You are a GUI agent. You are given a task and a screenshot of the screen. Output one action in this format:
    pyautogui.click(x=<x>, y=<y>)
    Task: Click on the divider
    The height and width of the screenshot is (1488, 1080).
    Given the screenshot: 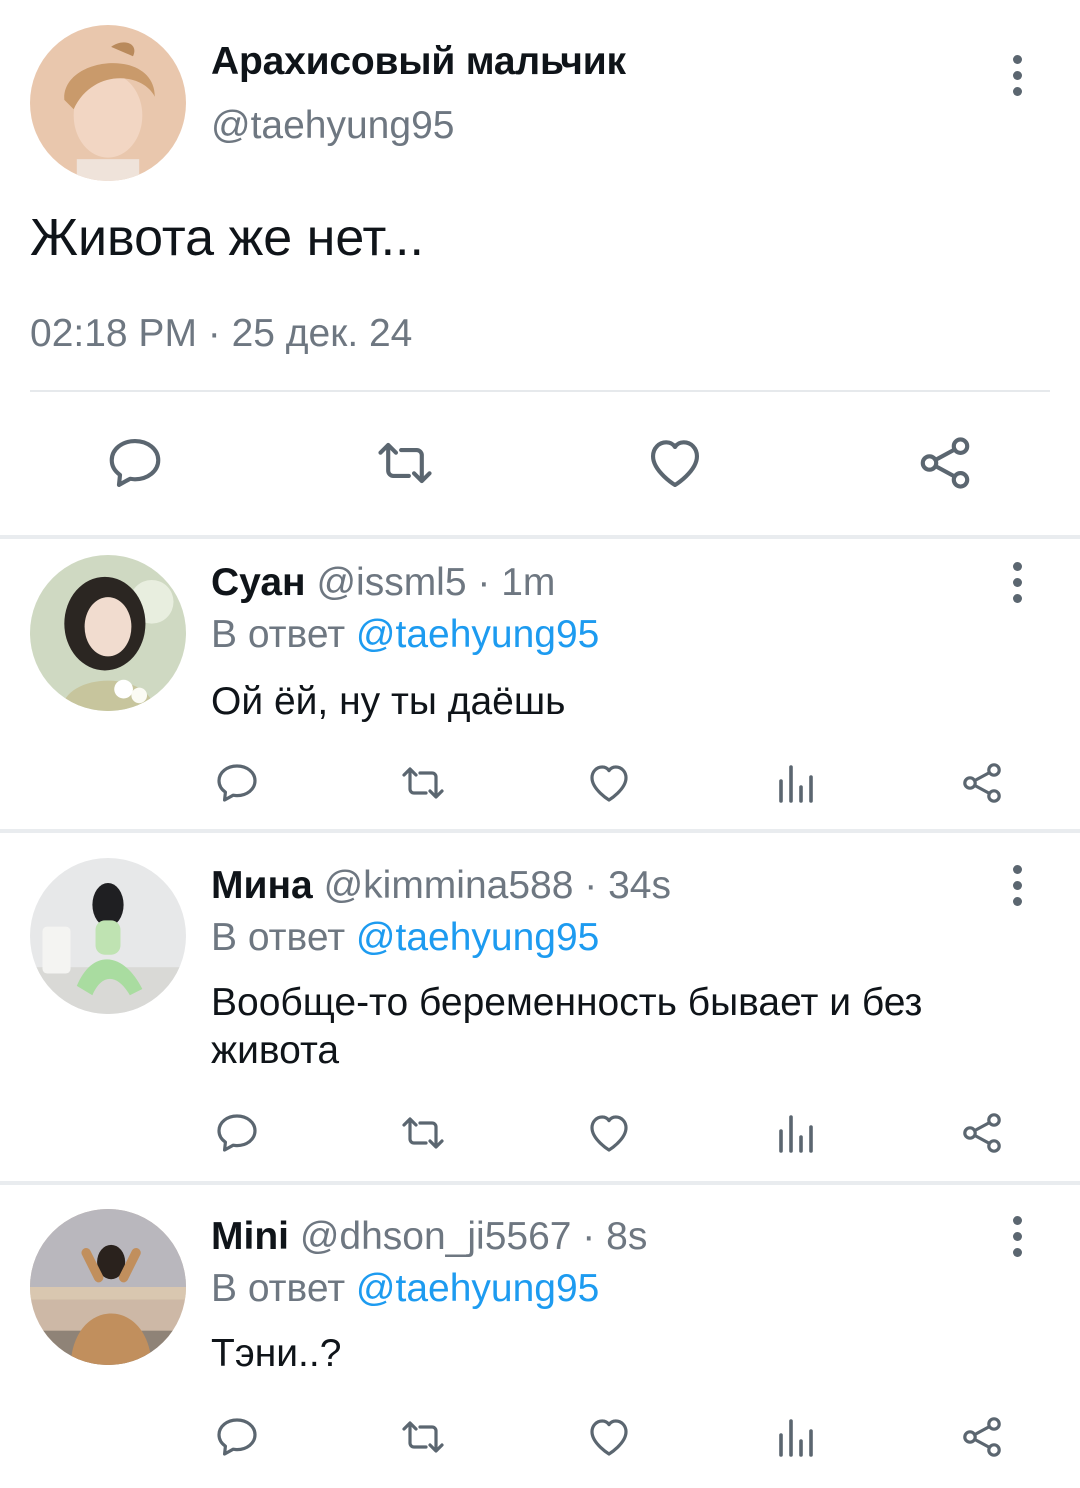 What is the action you would take?
    pyautogui.click(x=540, y=391)
    